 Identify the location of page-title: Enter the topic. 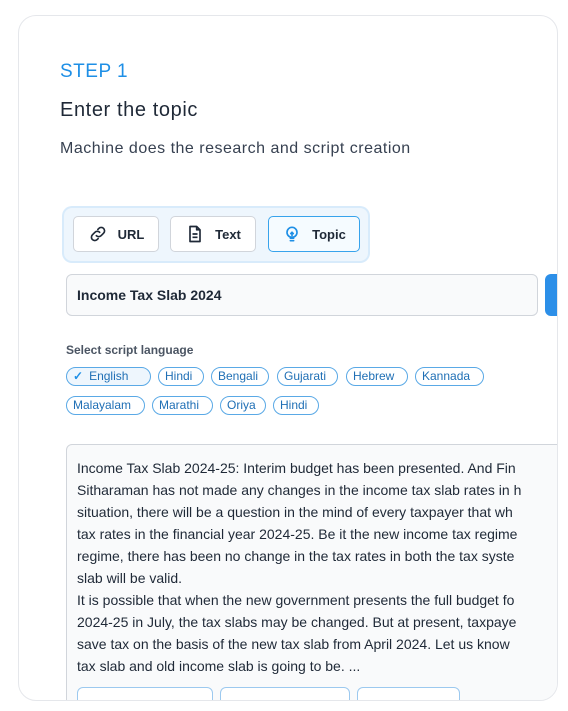
(129, 110).